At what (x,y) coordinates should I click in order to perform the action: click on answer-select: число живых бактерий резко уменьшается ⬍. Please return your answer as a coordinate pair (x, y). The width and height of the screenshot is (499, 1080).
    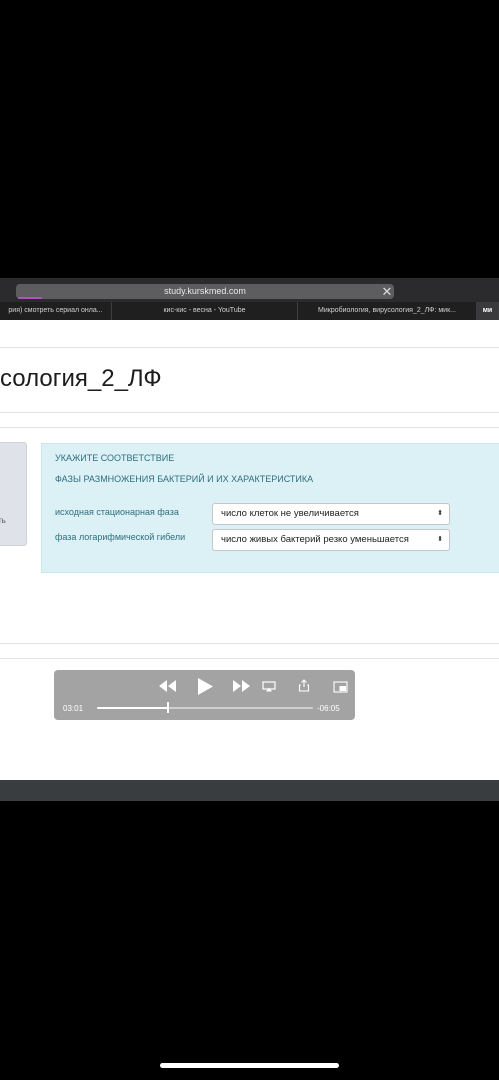
    Looking at the image, I should click on (331, 540).